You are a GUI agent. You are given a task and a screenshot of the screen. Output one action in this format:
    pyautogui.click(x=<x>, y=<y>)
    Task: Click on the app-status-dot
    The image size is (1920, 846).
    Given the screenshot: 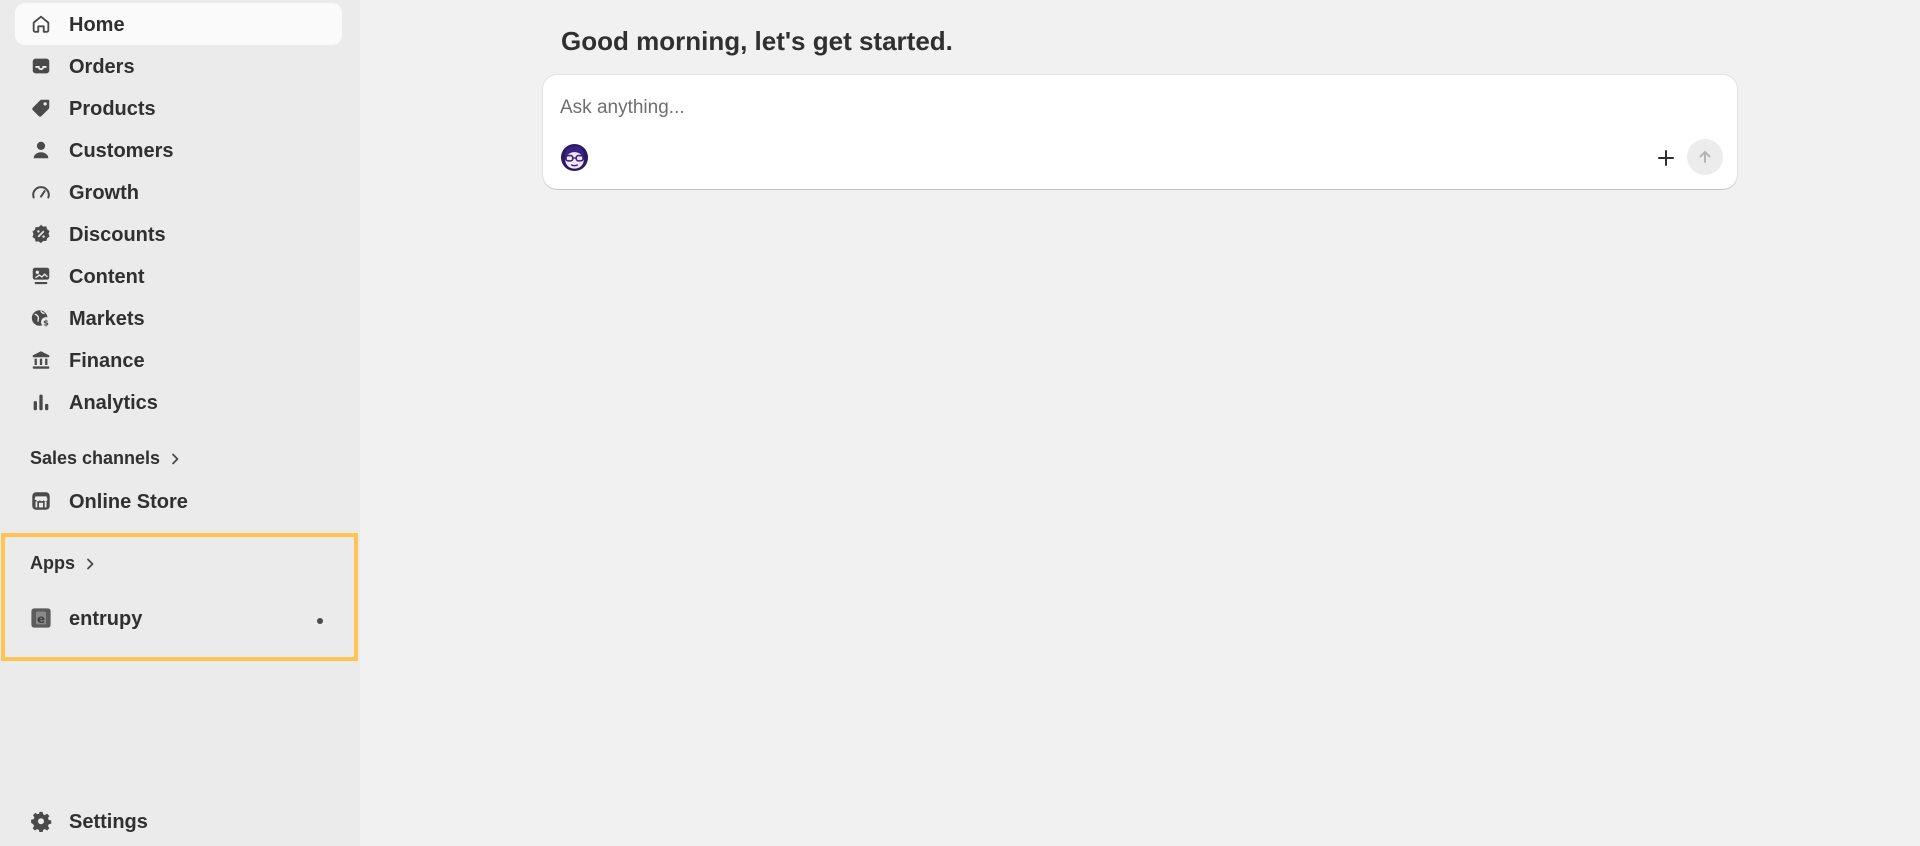 What is the action you would take?
    pyautogui.click(x=320, y=621)
    